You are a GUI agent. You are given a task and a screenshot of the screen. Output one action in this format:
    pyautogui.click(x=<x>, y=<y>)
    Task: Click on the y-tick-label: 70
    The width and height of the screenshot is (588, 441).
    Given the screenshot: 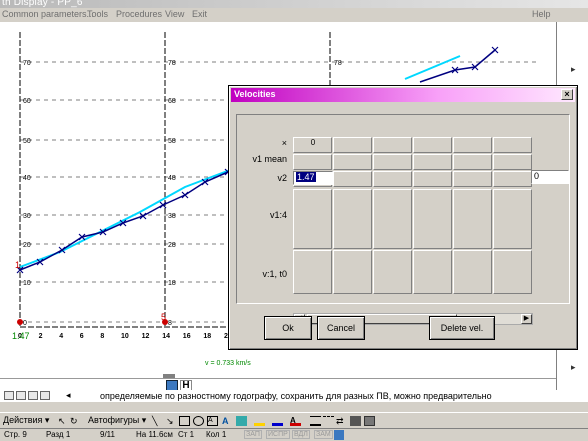 What is the action you would take?
    pyautogui.click(x=27, y=63)
    